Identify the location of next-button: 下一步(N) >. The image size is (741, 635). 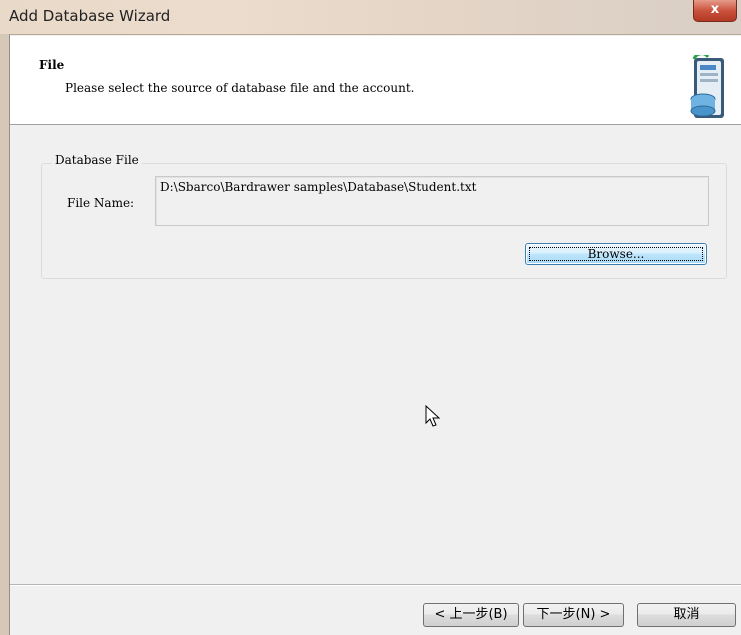
(573, 615).